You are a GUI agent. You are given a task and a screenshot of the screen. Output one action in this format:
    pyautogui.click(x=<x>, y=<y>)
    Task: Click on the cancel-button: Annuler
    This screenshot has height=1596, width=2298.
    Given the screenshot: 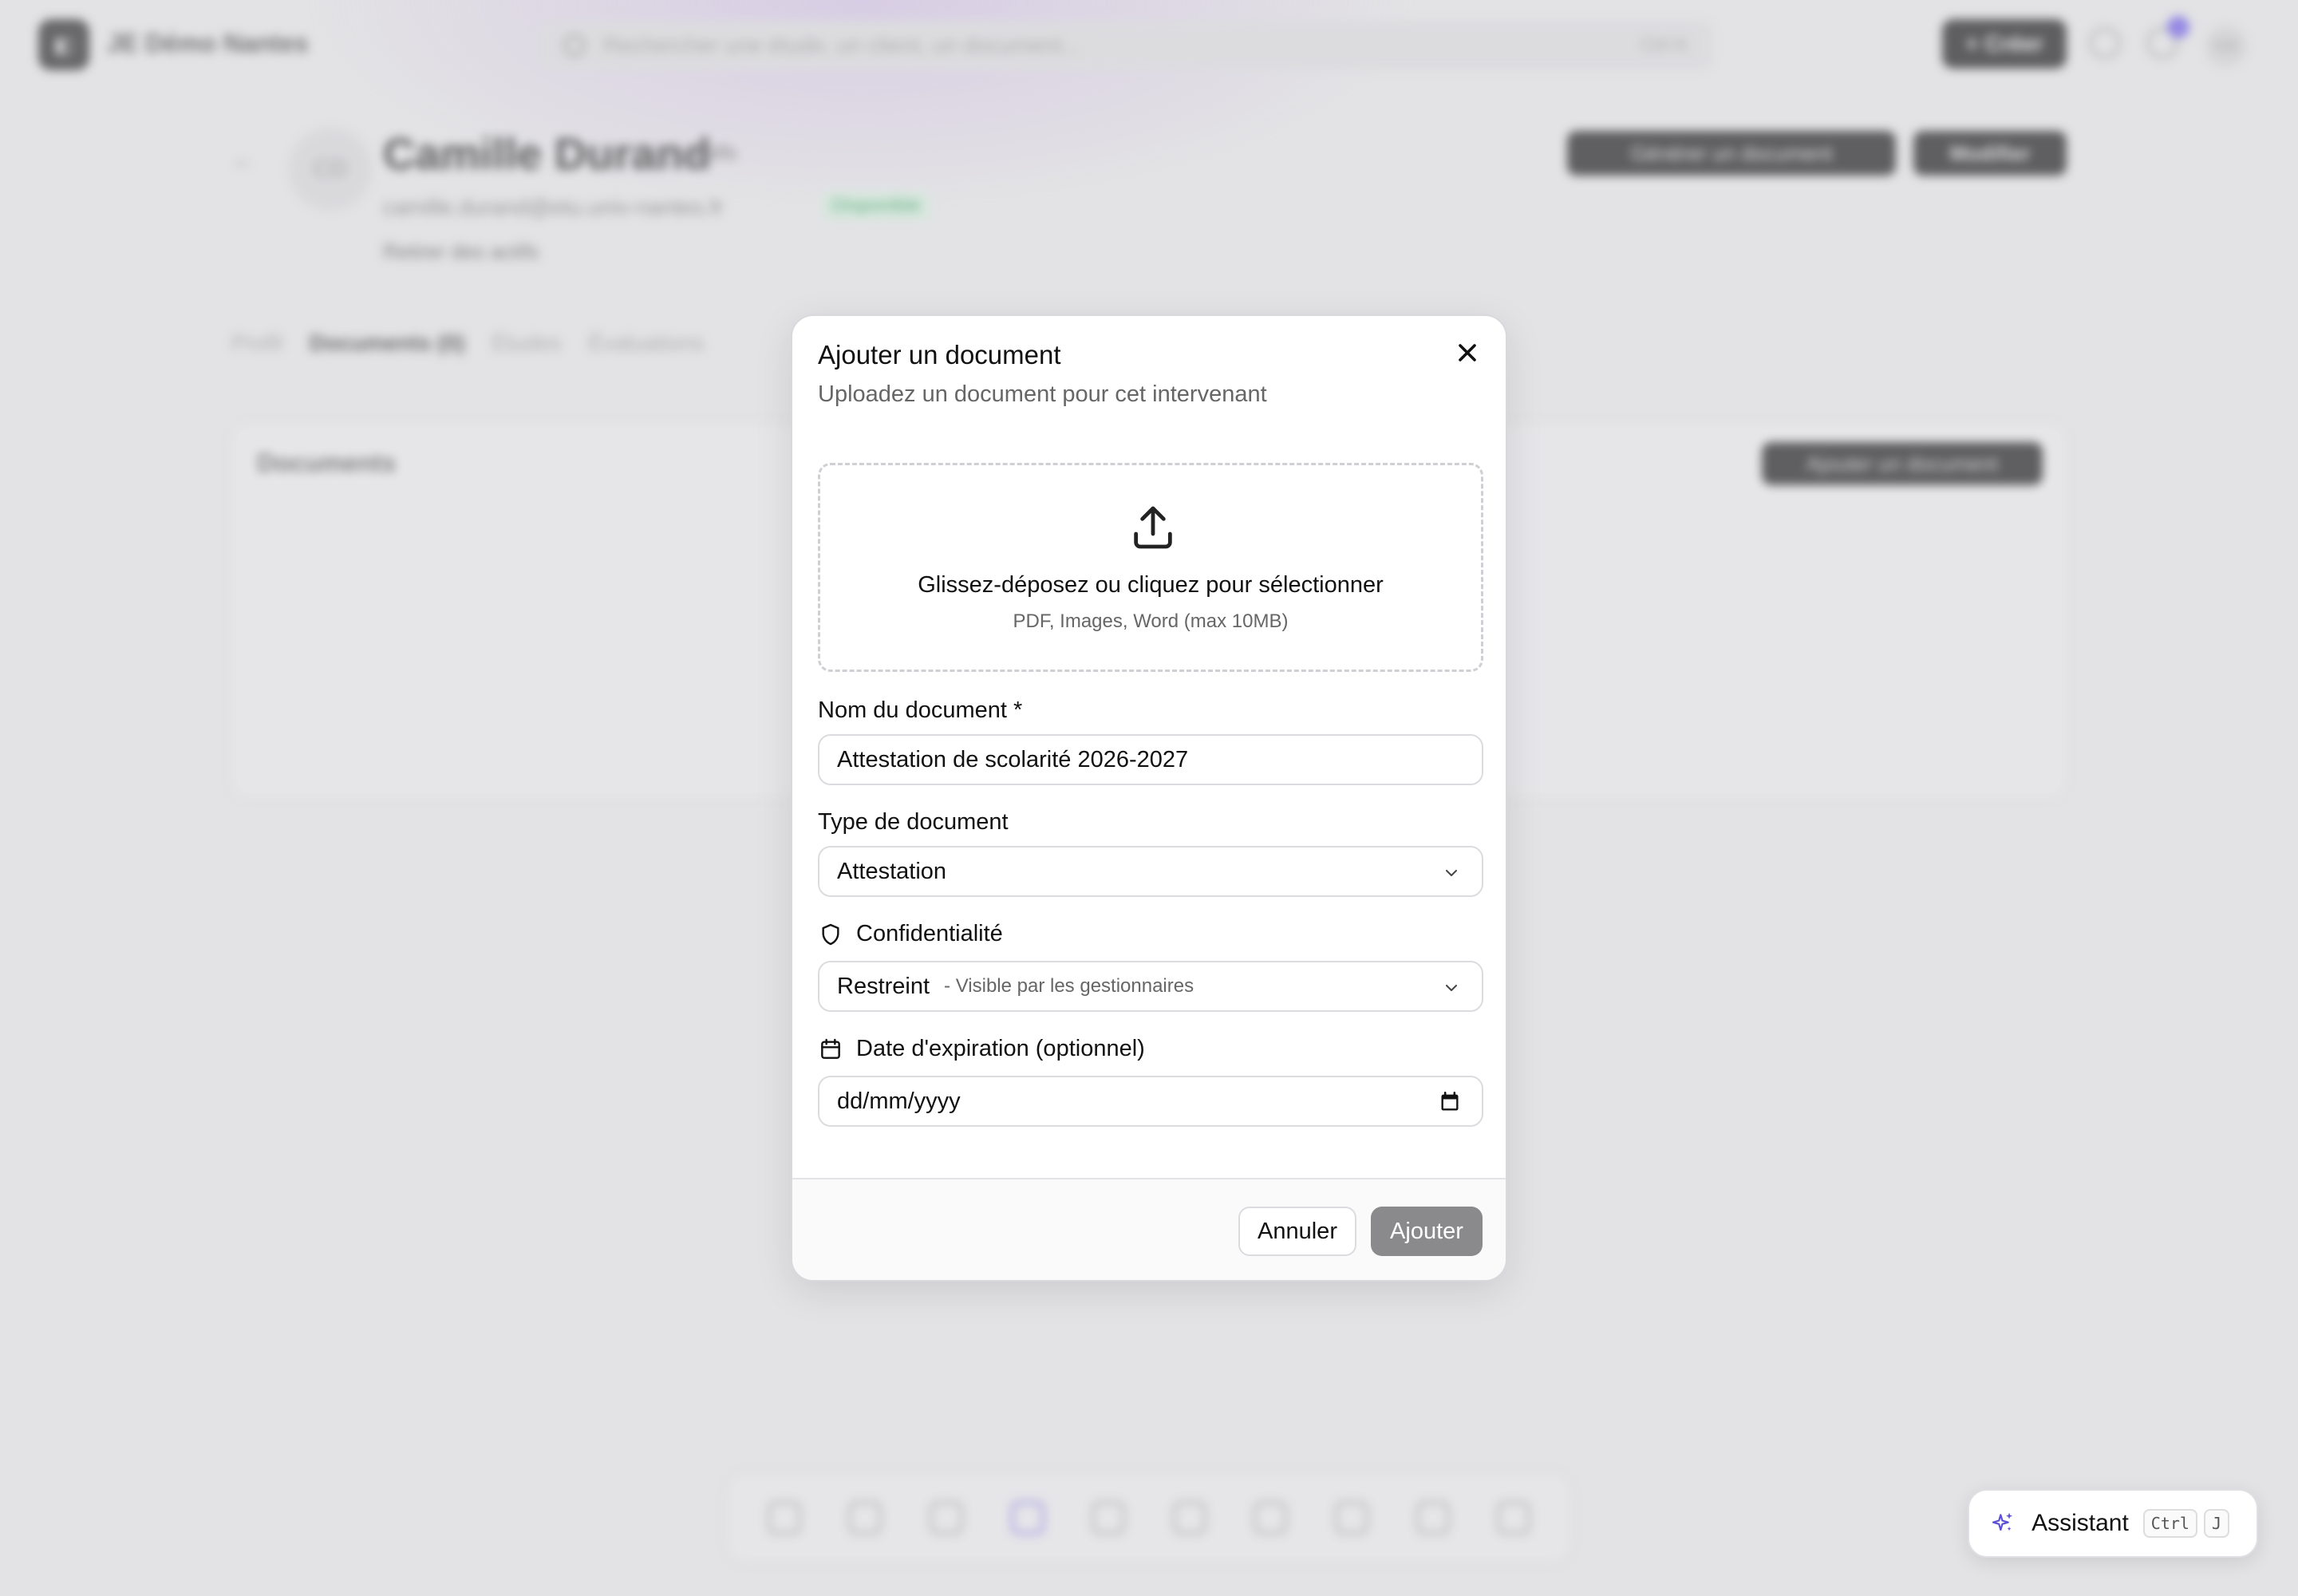 What is the action you would take?
    pyautogui.click(x=1297, y=1231)
    